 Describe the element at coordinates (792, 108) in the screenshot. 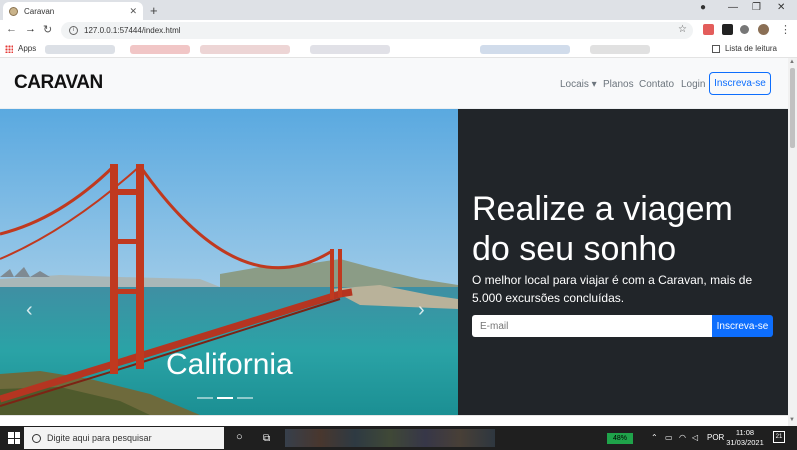

I see `scrollbar-thumb` at that location.